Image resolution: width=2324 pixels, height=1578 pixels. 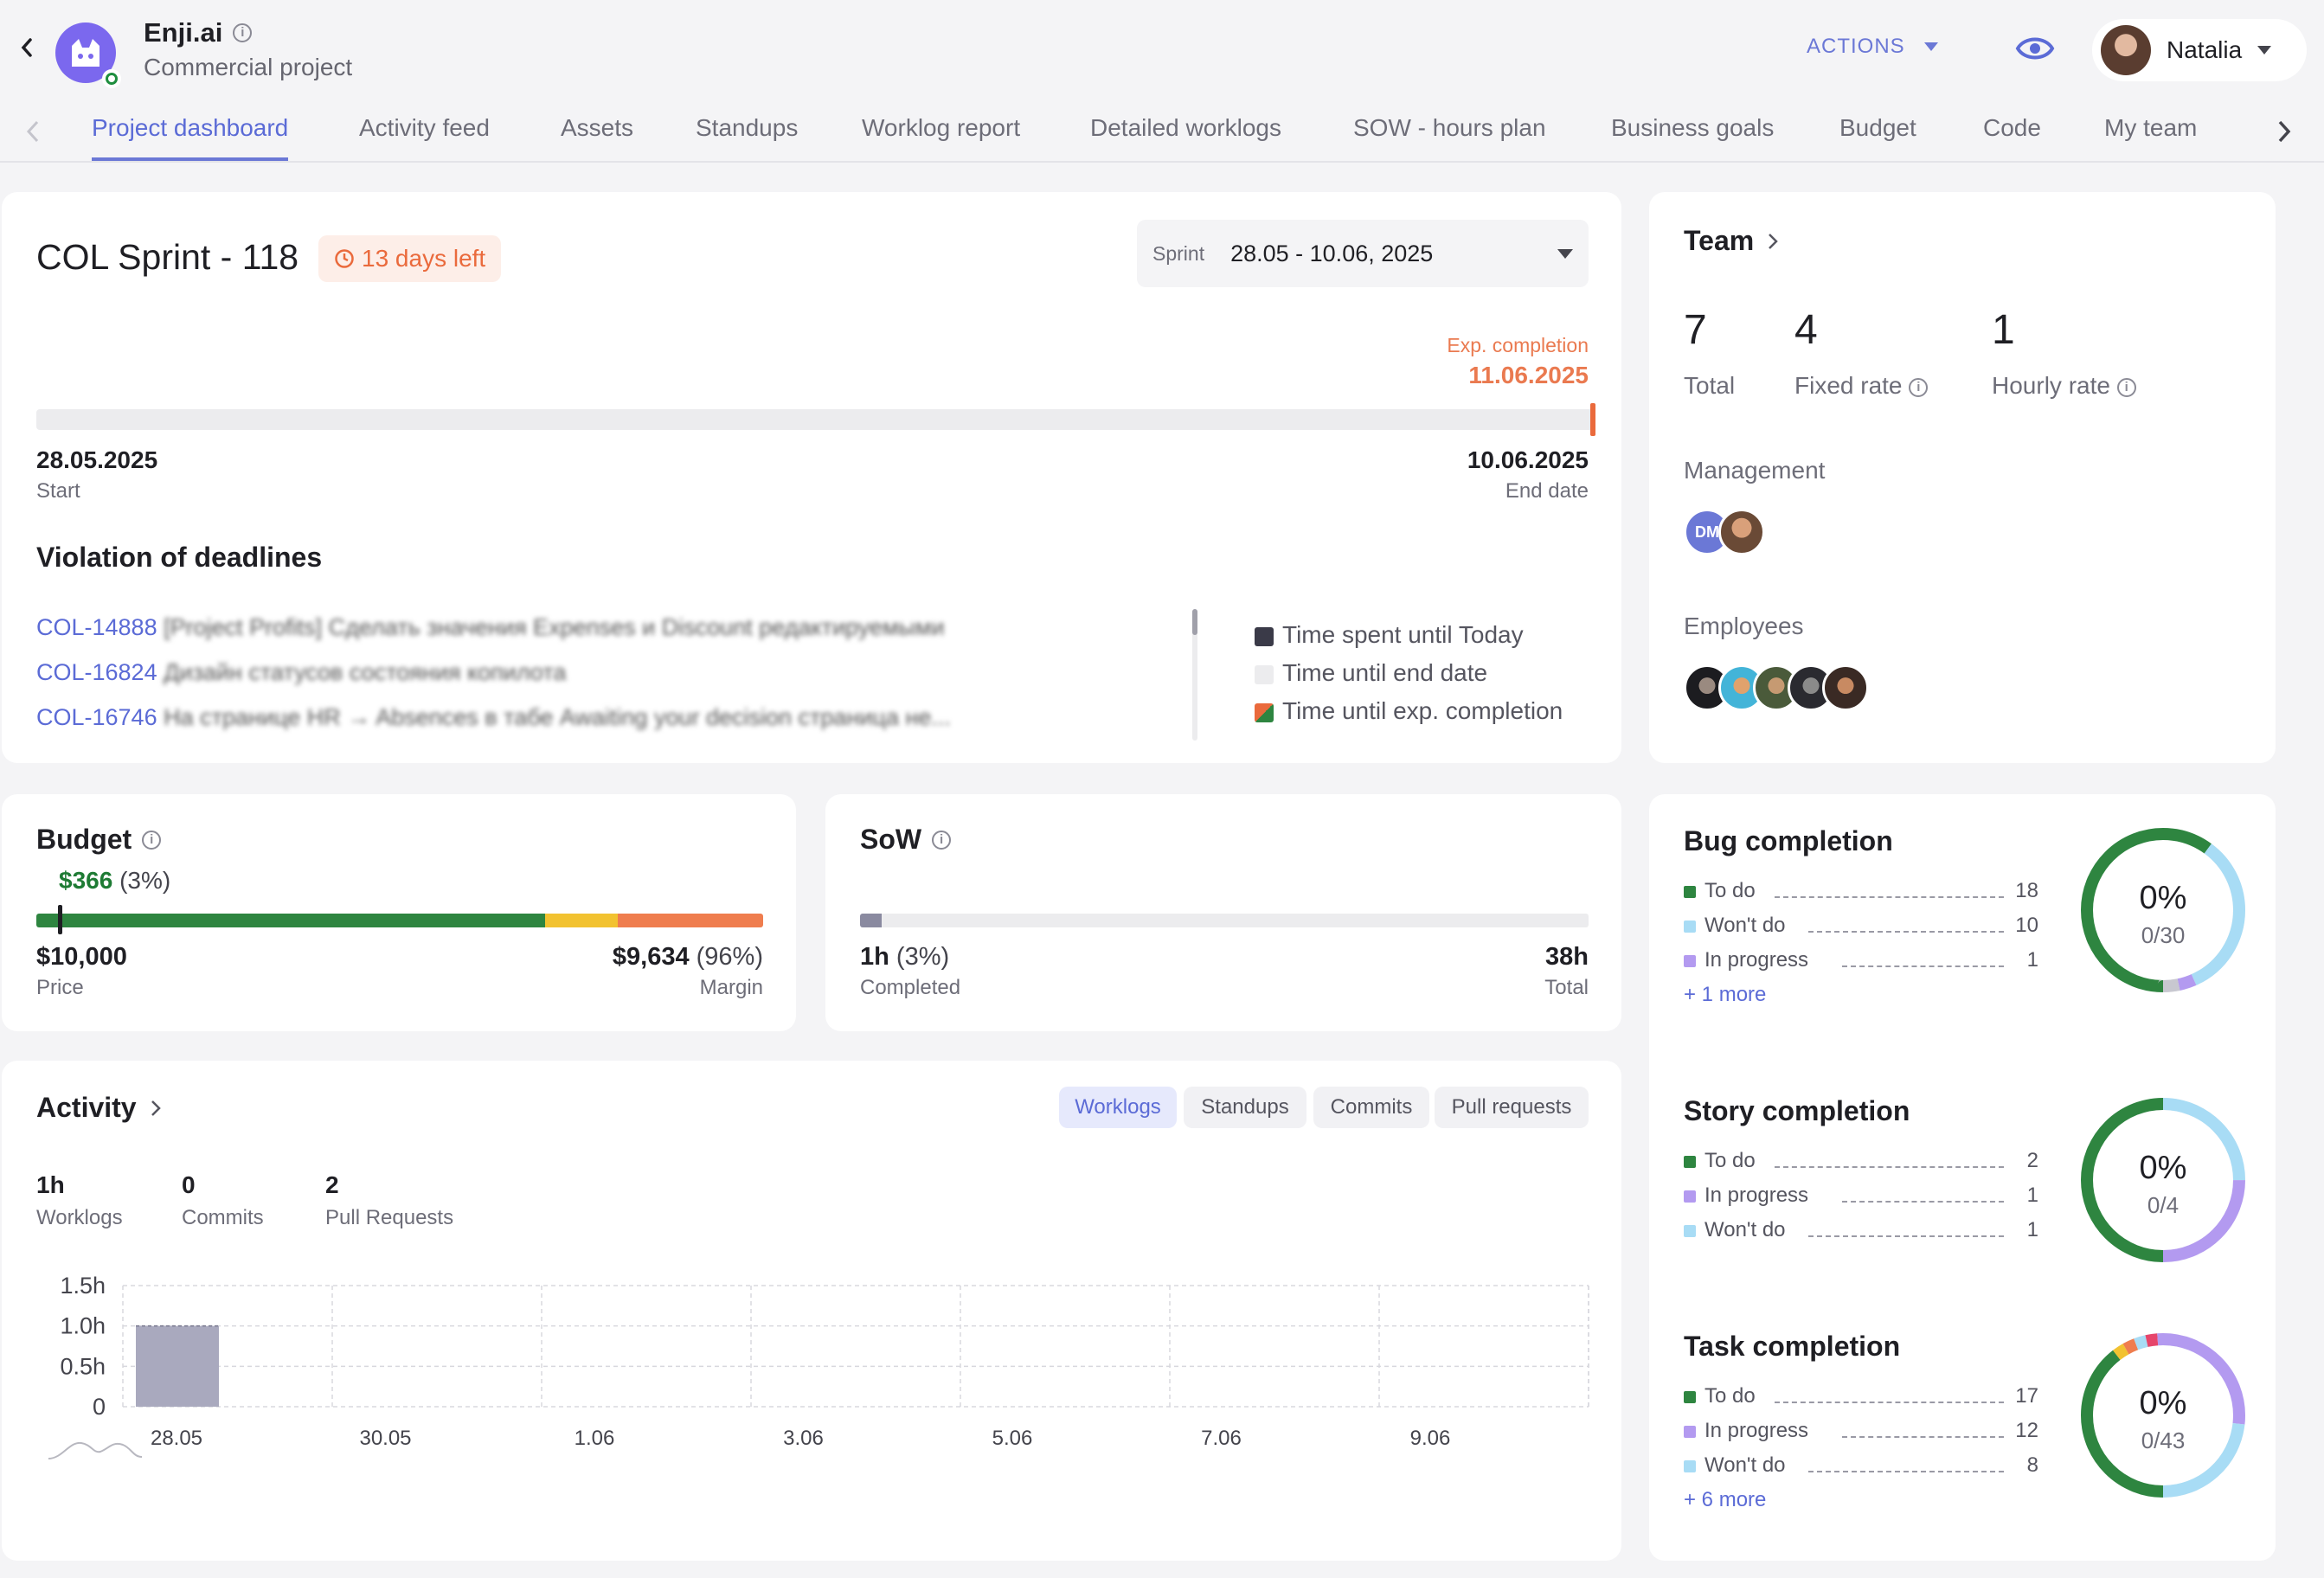 What do you see at coordinates (941, 137) in the screenshot?
I see `tab-worklog-report: Worklog report` at bounding box center [941, 137].